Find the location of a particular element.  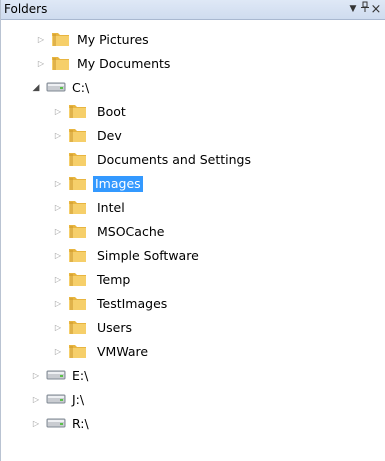

tree-item-label: Documents and Settings is located at coordinates (174, 159).